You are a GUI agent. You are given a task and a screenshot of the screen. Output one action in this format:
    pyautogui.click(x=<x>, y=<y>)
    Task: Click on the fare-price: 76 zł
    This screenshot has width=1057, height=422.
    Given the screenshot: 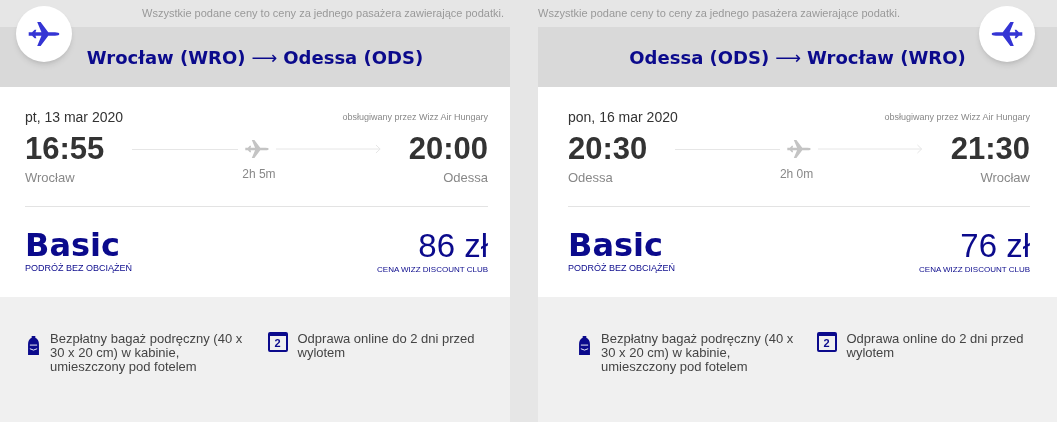 What is the action you would take?
    pyautogui.click(x=995, y=246)
    